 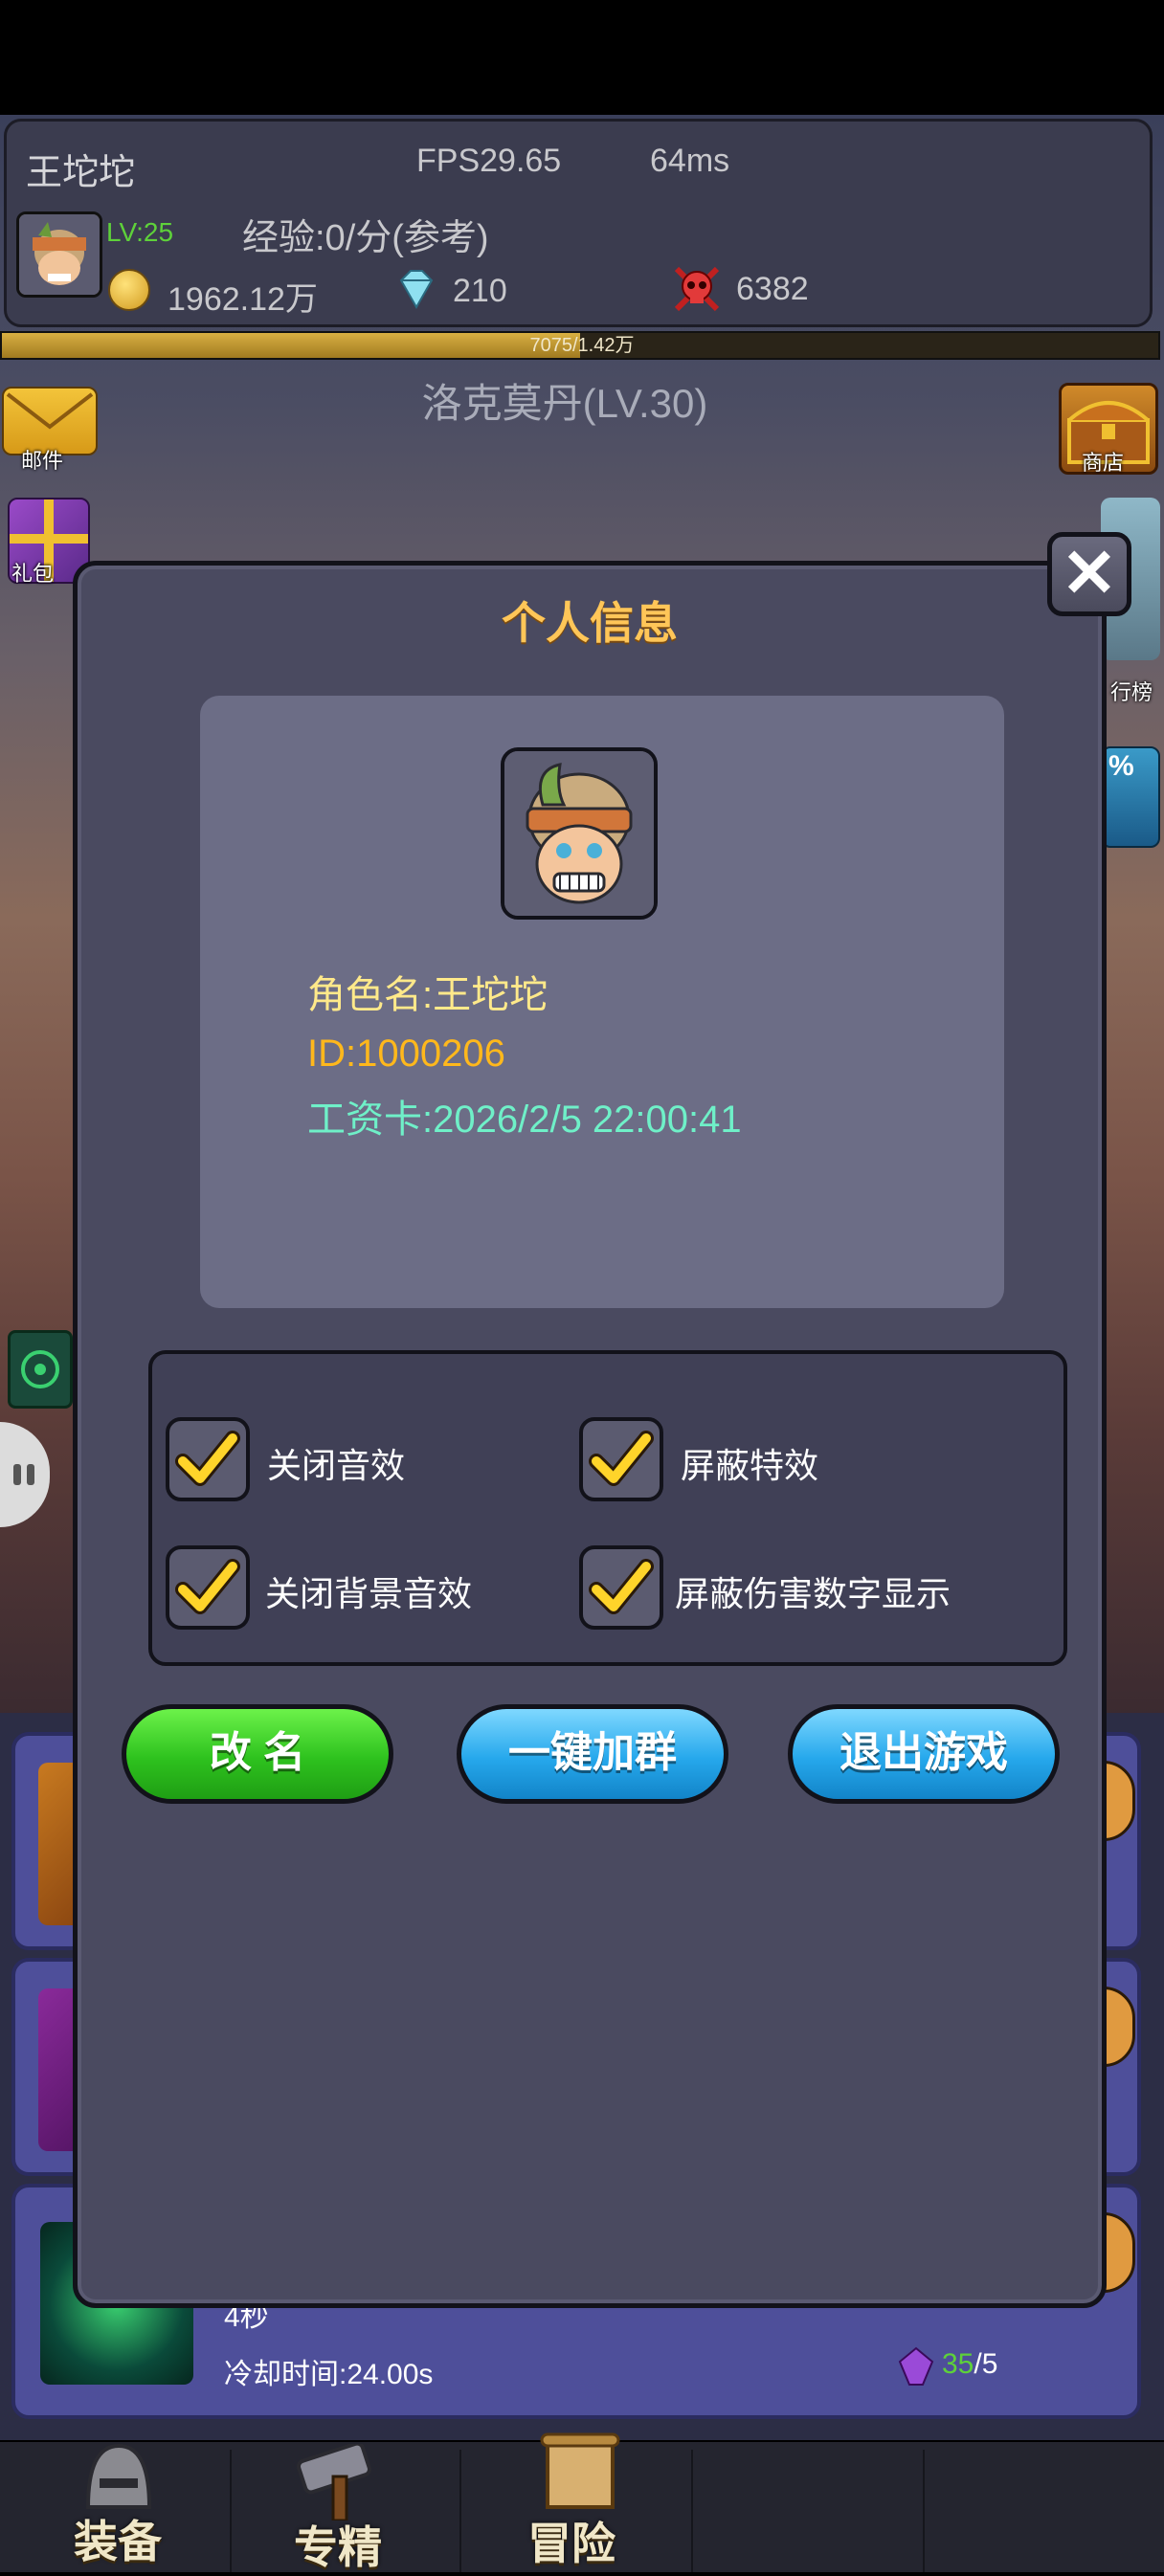 What do you see at coordinates (337, 1465) in the screenshot?
I see `mute-sfx-label: 关闭音效` at bounding box center [337, 1465].